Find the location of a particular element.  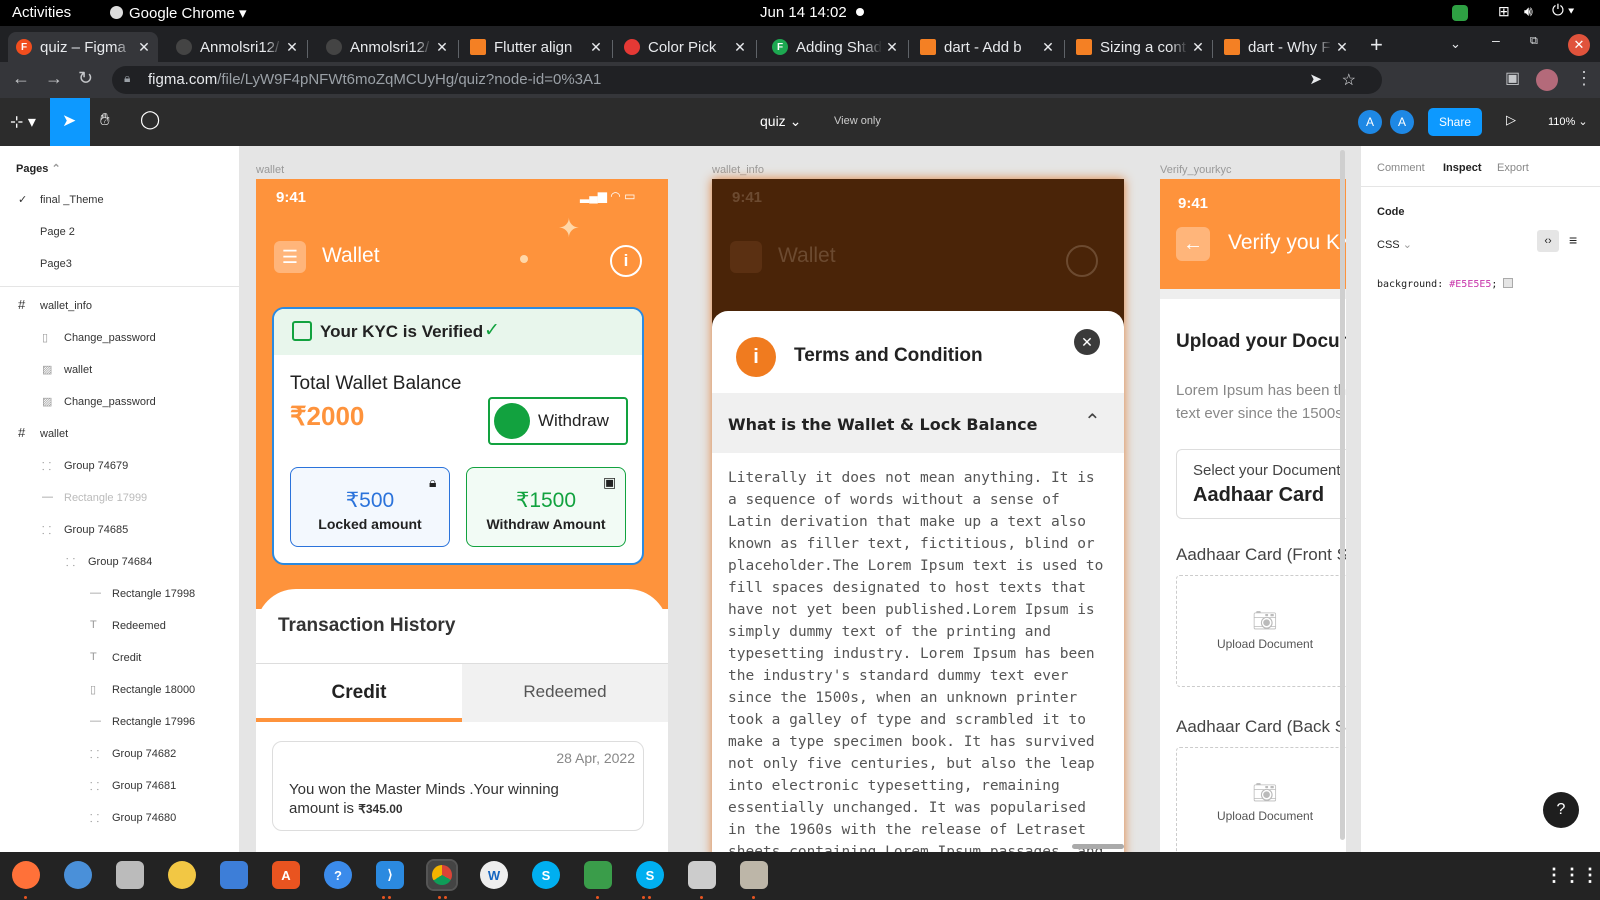

tab-quiz-figma: F quiz – Figma ✕ is located at coordinates (83, 47).